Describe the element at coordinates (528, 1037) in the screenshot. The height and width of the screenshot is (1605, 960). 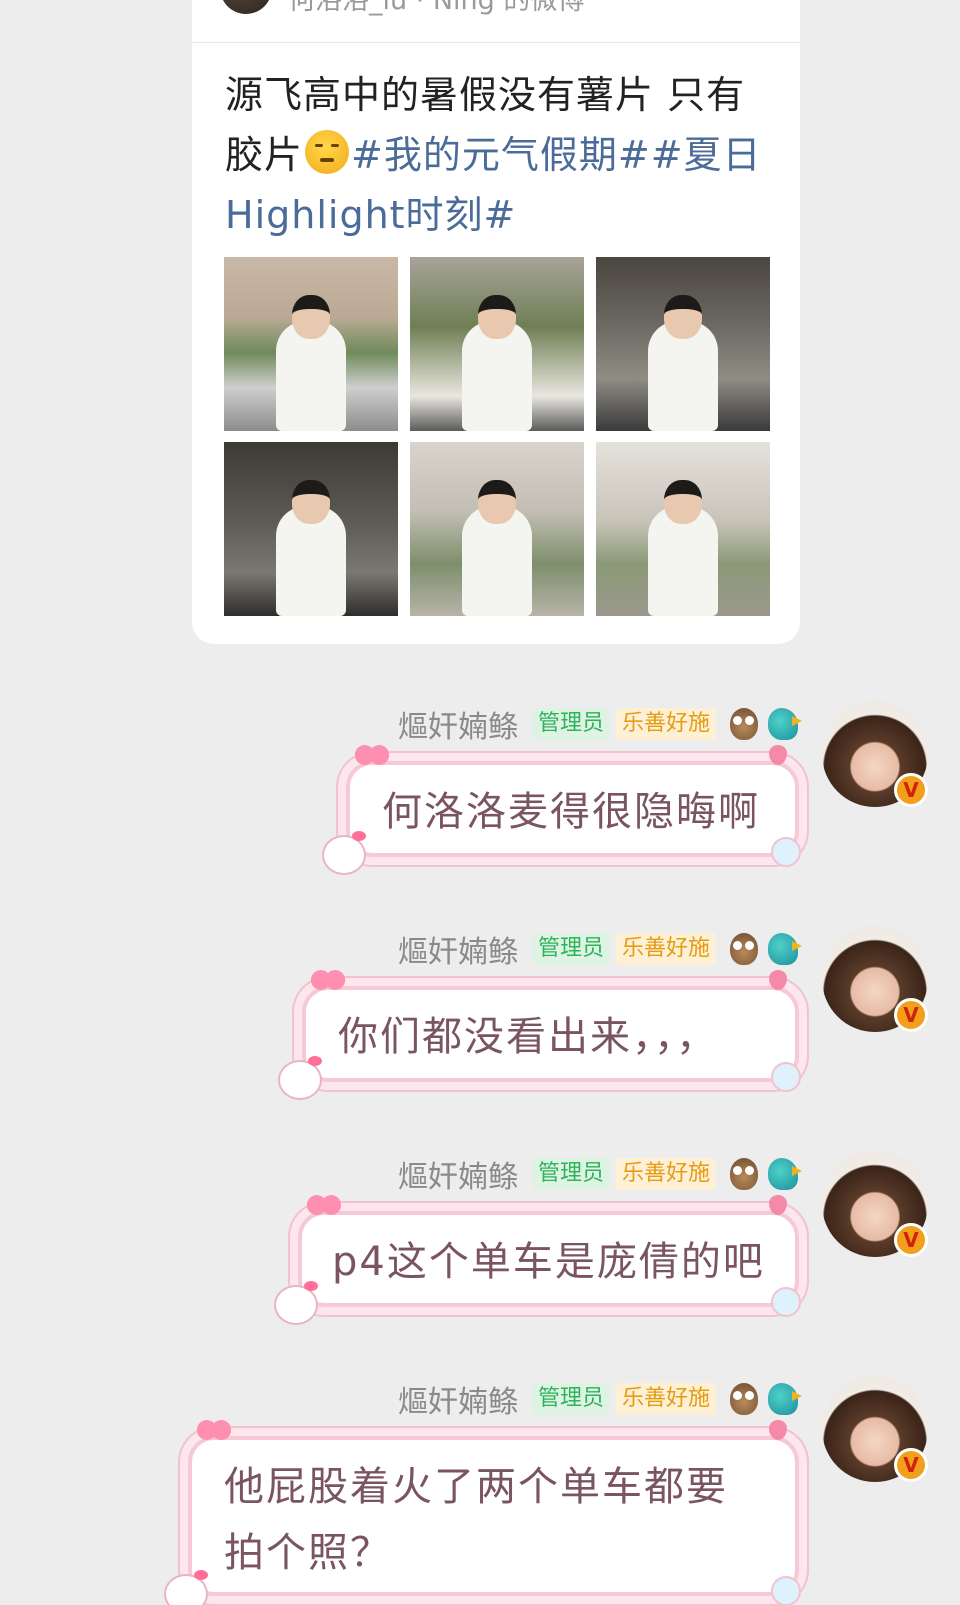
I see `message-text: 你们都没看出来，，，` at that location.